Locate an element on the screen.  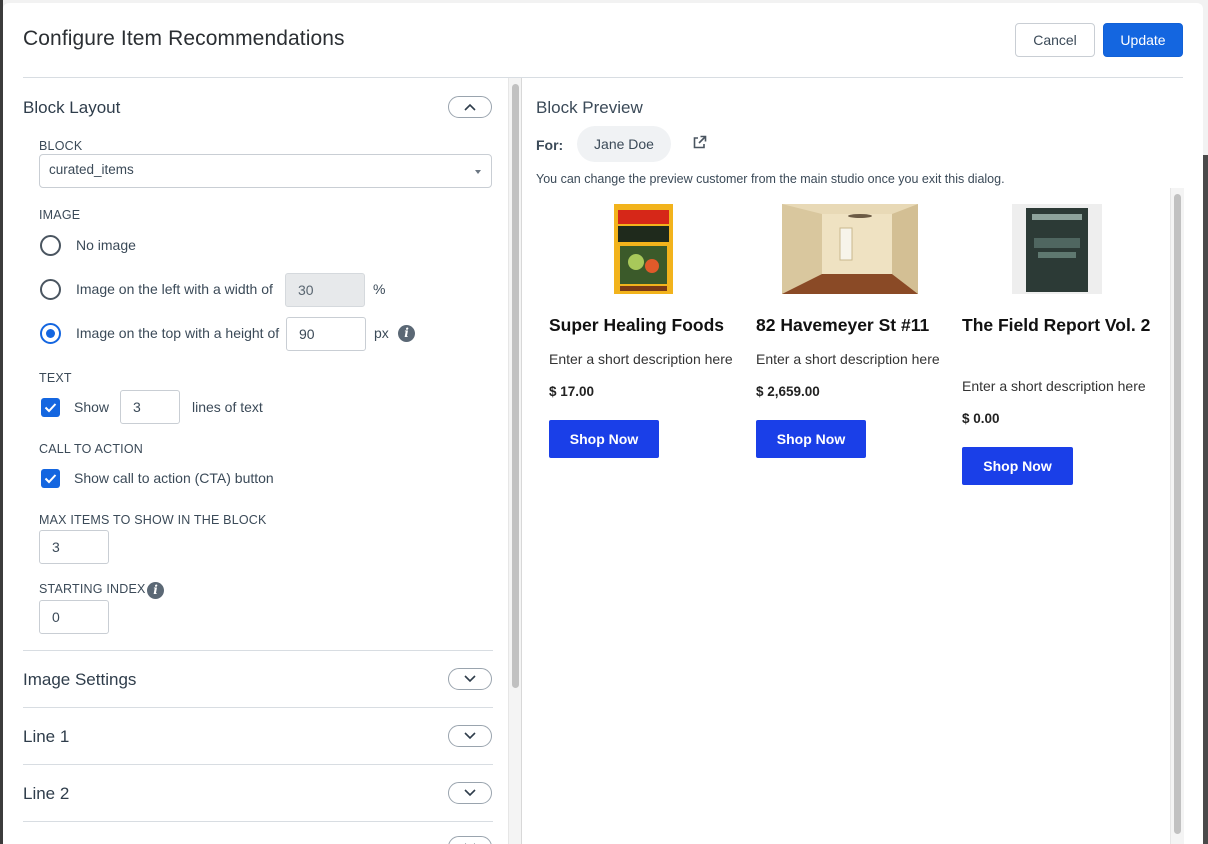
preview-scrollbar is located at coordinates (1177, 516).